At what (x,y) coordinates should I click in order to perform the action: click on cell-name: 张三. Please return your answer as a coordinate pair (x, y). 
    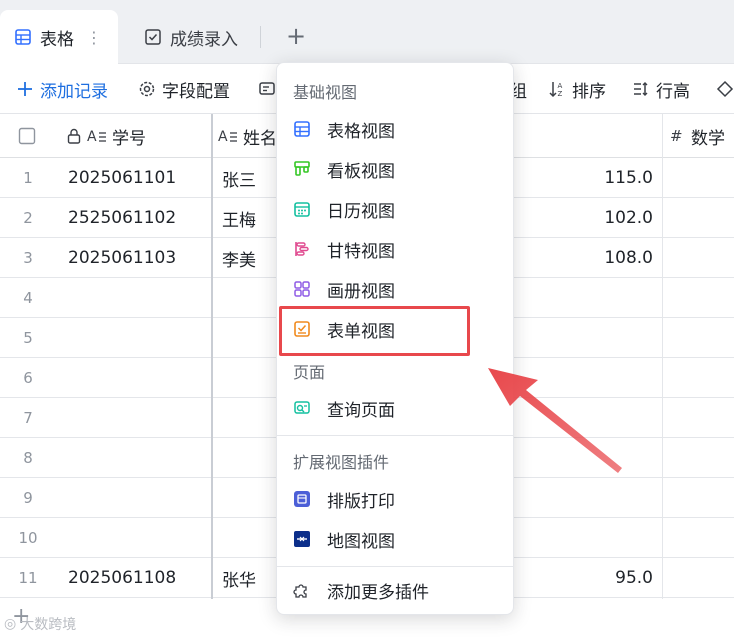
    Looking at the image, I should click on (239, 178).